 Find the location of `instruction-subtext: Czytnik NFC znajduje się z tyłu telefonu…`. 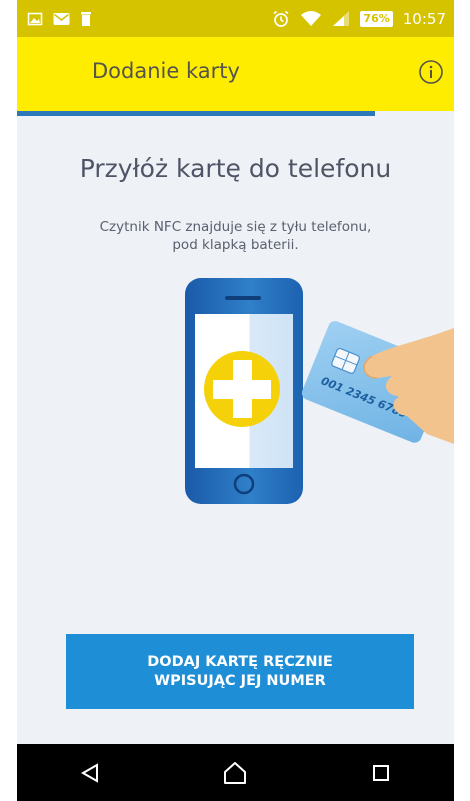

instruction-subtext: Czytnik NFC znajduje się z tyłu telefonu… is located at coordinates (235, 236).